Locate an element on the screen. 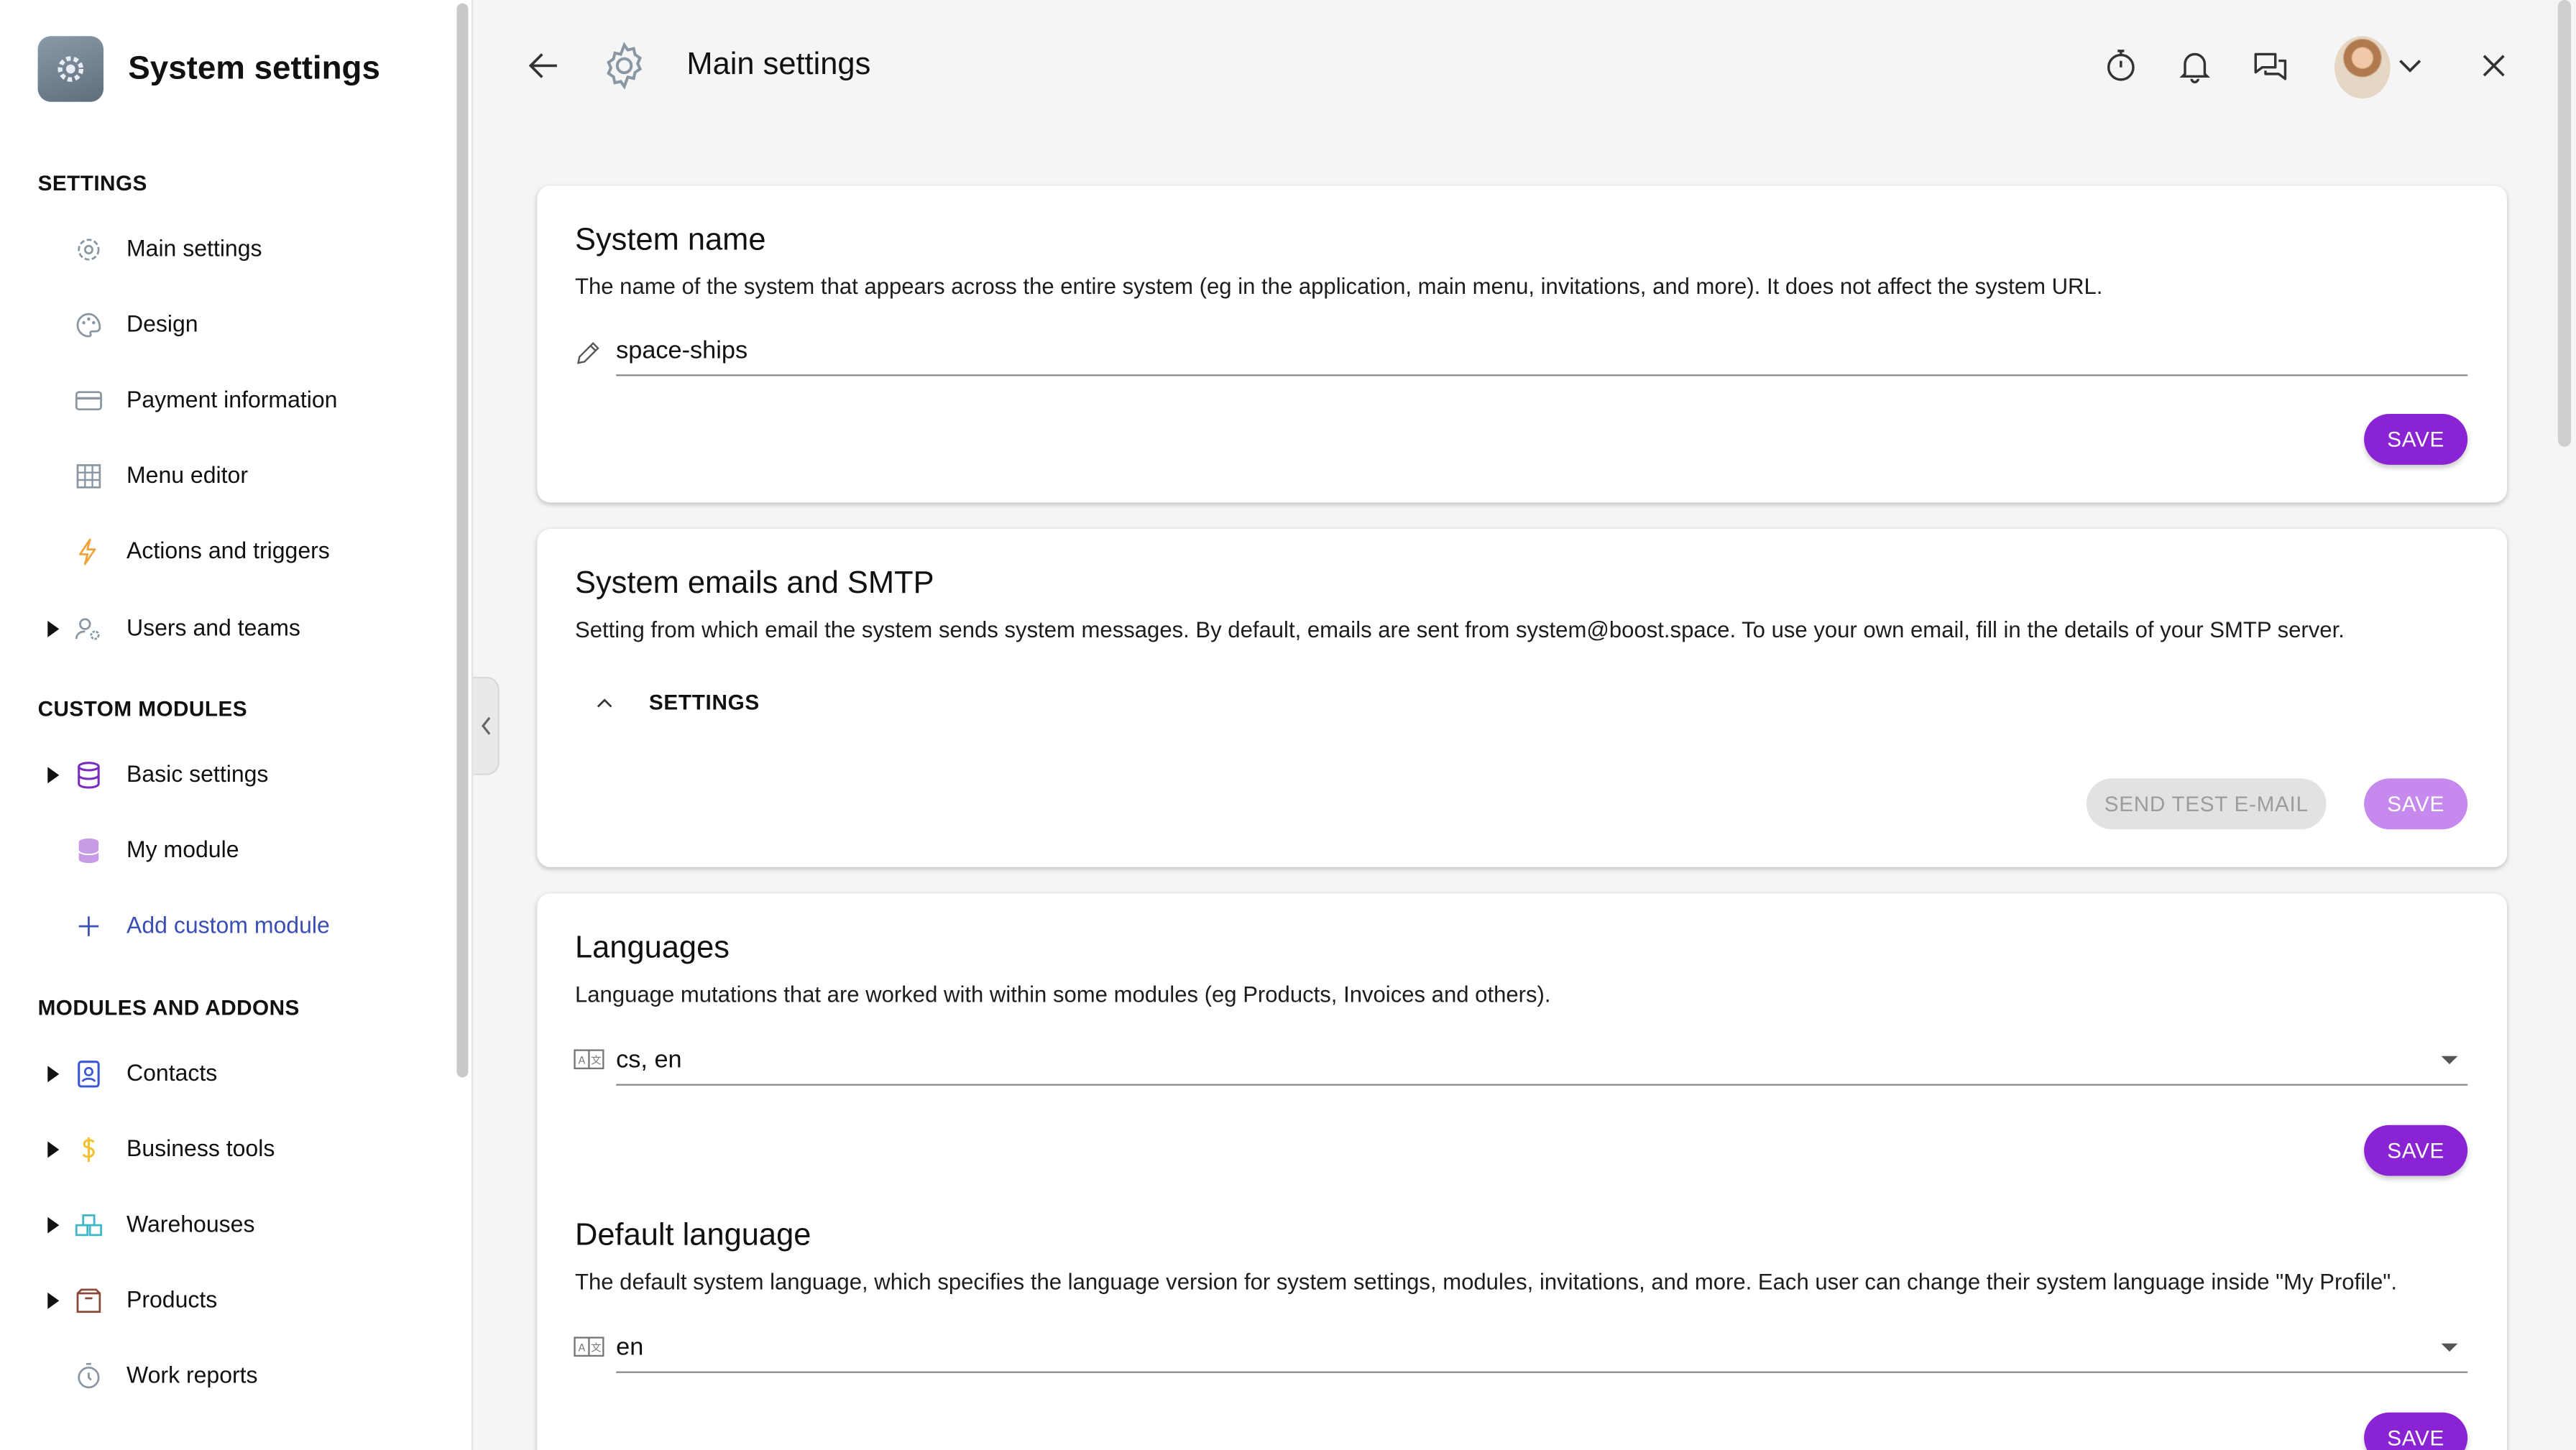  send-test-email-button: SEND TEST E-MAIL is located at coordinates (2206, 804).